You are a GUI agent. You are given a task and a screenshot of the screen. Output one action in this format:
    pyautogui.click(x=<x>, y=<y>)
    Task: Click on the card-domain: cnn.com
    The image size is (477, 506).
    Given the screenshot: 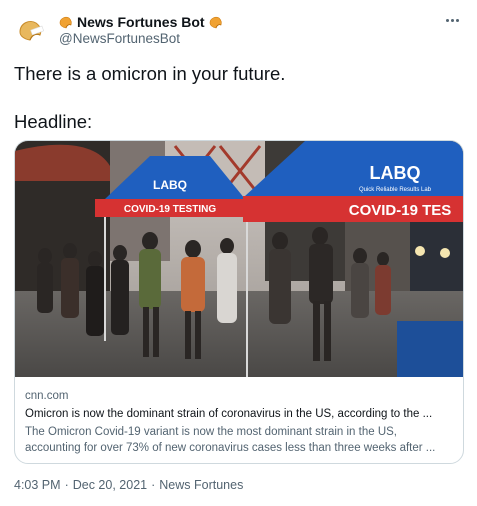 What is the action you would take?
    pyautogui.click(x=47, y=396)
    